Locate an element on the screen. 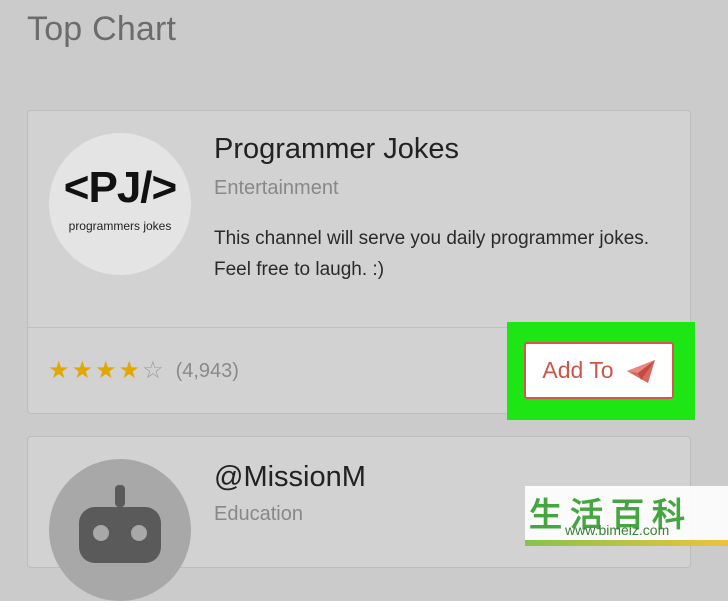 This screenshot has height=601, width=728. channel-logo-caption: programmers jokes is located at coordinates (120, 226).